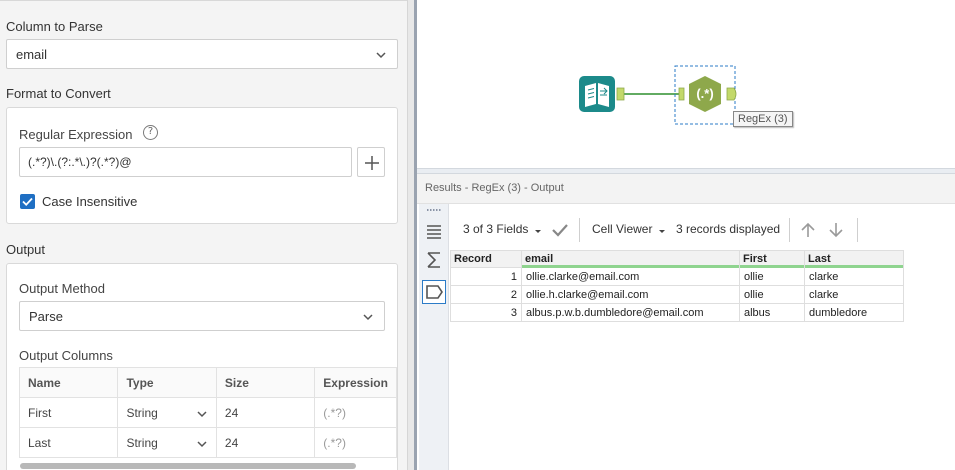  I want to click on table-row: 1 ollie.clarke@email.com ollie clarke, so click(677, 276).